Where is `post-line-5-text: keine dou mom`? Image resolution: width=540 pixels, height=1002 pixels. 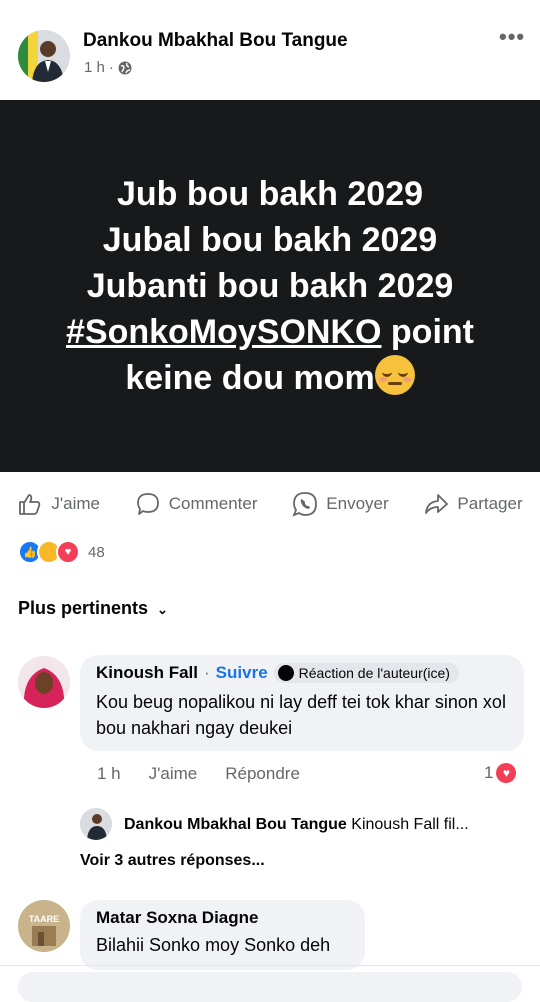
post-line-5-text: keine dou mom is located at coordinates (250, 378).